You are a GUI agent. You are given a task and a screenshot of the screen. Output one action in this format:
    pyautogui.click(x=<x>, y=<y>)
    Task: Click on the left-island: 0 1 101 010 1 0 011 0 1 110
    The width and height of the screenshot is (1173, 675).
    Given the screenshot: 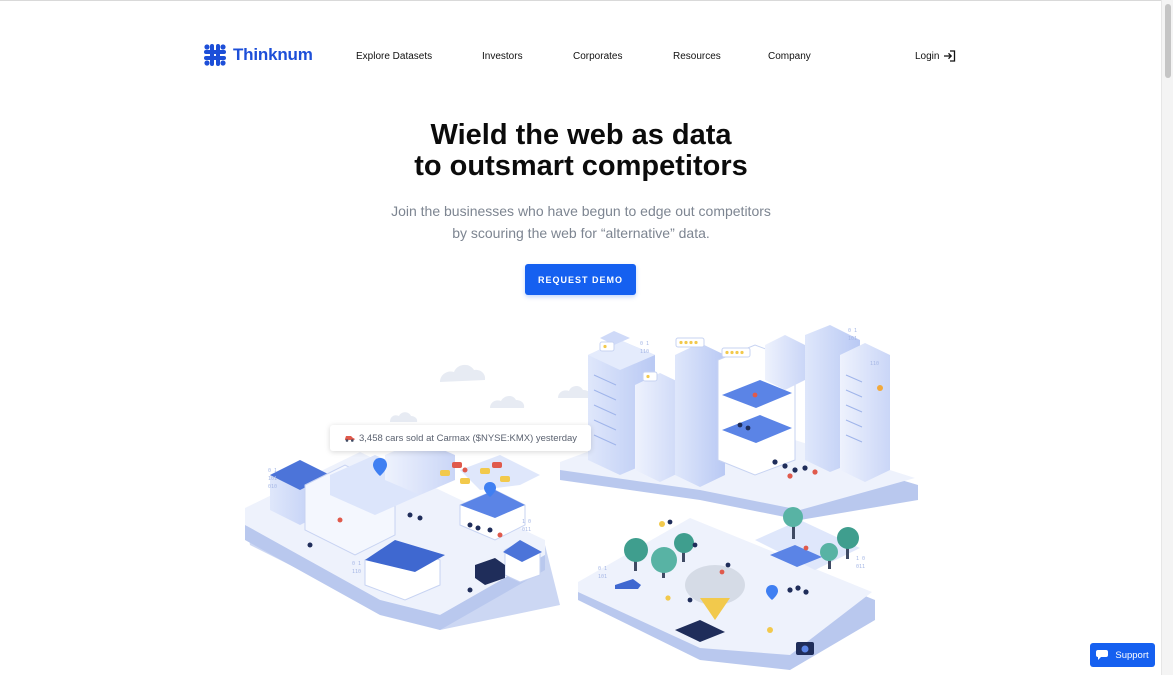 What is the action you would take?
    pyautogui.click(x=402, y=535)
    